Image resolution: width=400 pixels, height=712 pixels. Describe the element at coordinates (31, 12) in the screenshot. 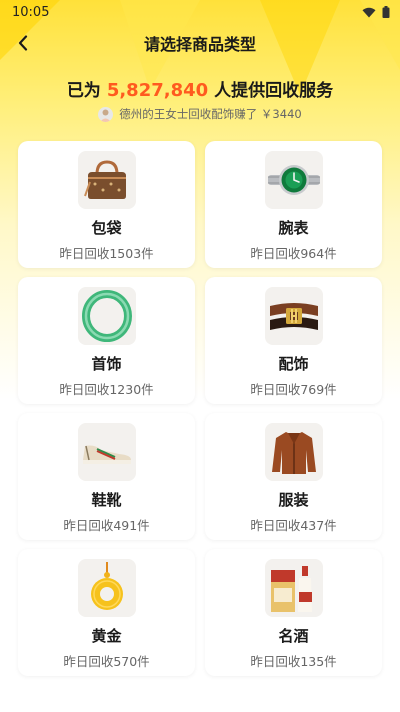

I see `status-time: 10:05` at that location.